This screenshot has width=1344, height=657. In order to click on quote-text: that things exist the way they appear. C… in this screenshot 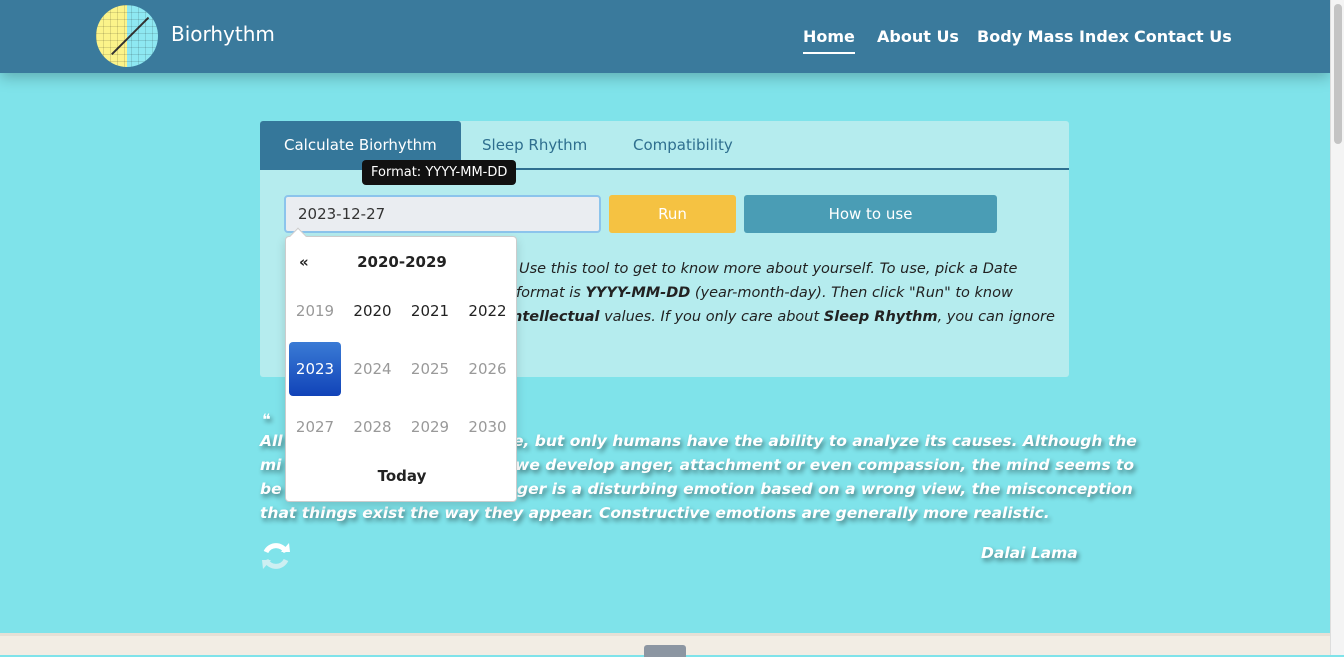, I will do `click(655, 513)`.